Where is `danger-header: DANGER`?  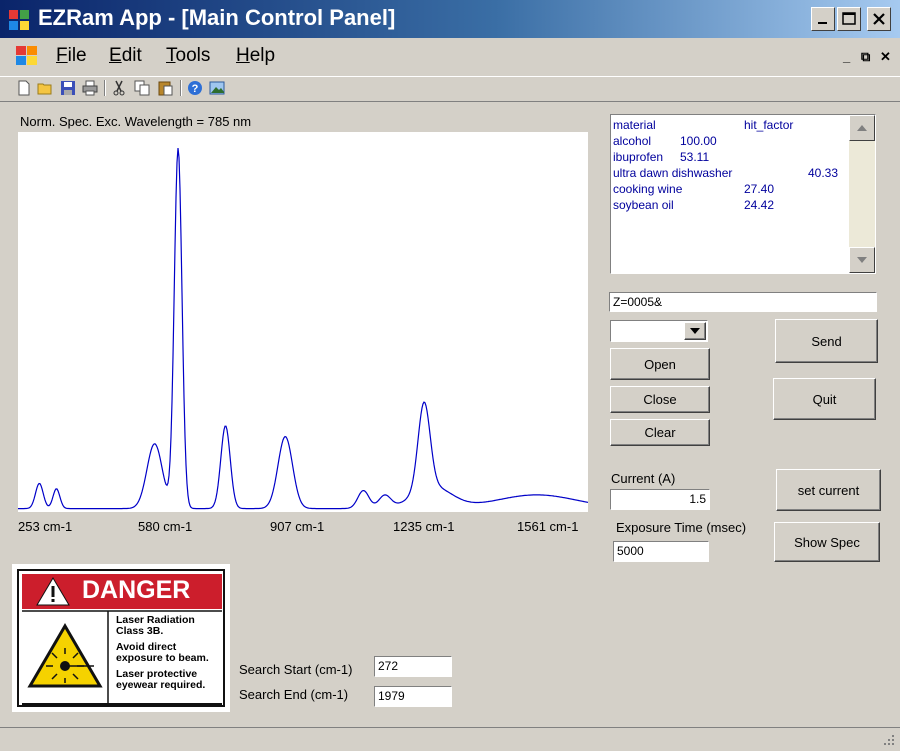
danger-header: DANGER is located at coordinates (136, 590).